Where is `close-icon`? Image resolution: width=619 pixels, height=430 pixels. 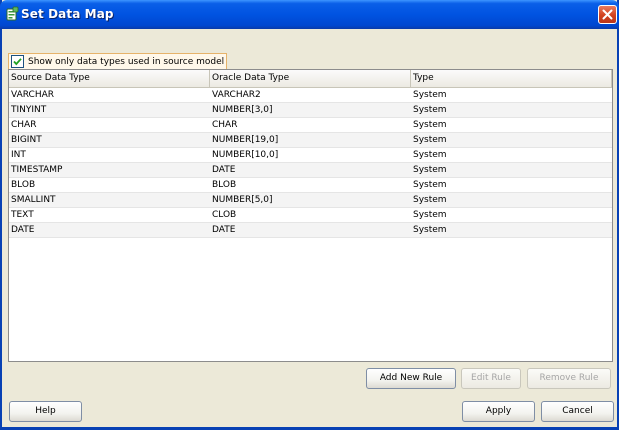 close-icon is located at coordinates (607, 14).